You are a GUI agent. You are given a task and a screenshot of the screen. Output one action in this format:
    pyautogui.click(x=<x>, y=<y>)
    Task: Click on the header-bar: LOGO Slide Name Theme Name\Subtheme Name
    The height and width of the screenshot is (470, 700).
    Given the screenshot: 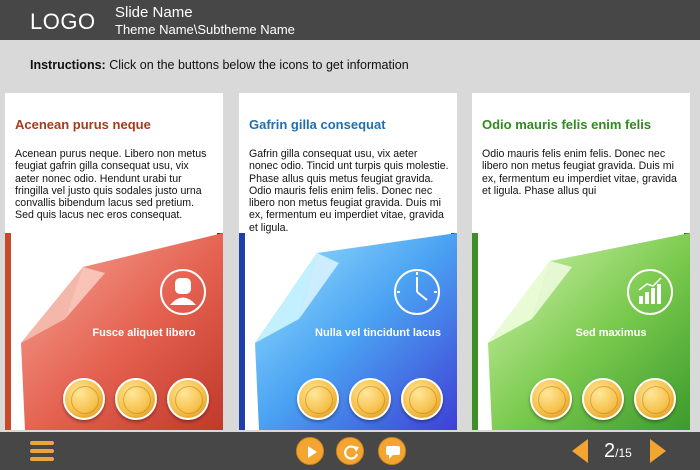 What is the action you would take?
    pyautogui.click(x=350, y=20)
    